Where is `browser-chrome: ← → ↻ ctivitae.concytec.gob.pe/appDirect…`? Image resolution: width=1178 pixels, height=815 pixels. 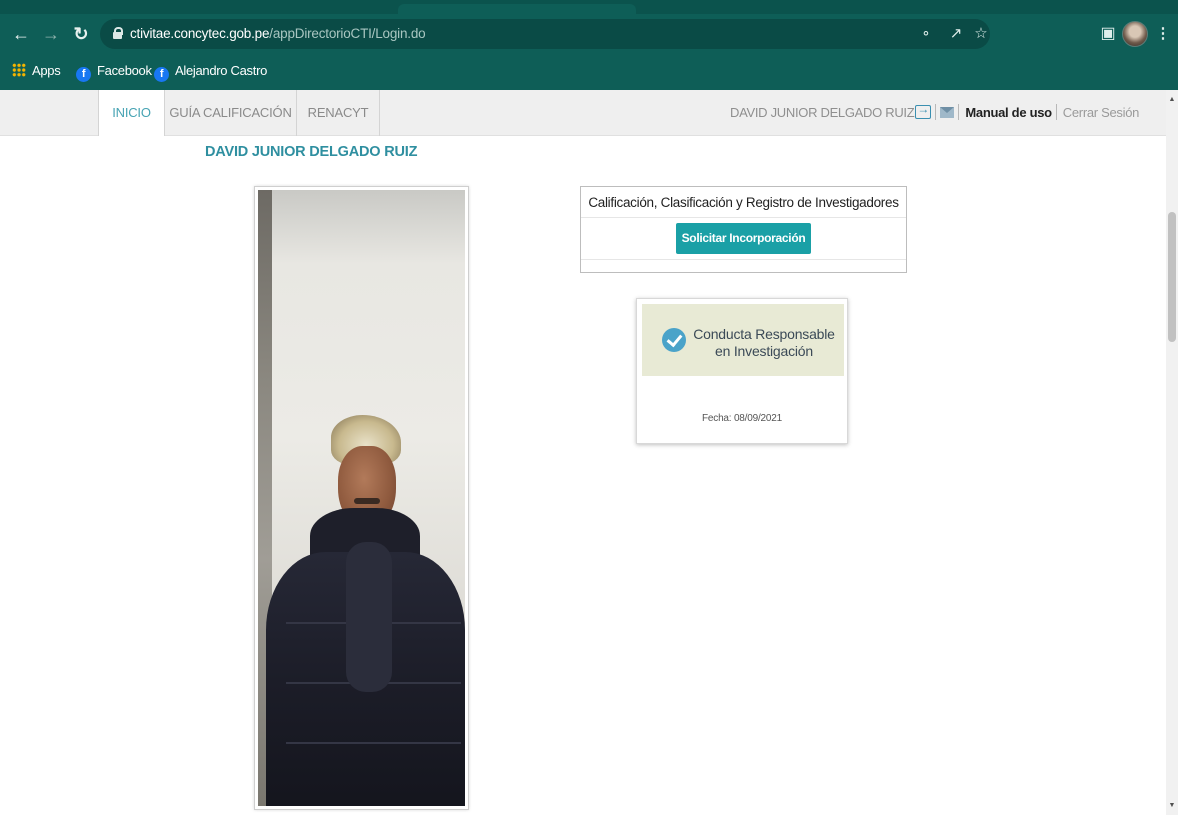
browser-chrome: ← → ↻ ctivitae.concytec.gob.pe/appDirect… is located at coordinates (589, 45).